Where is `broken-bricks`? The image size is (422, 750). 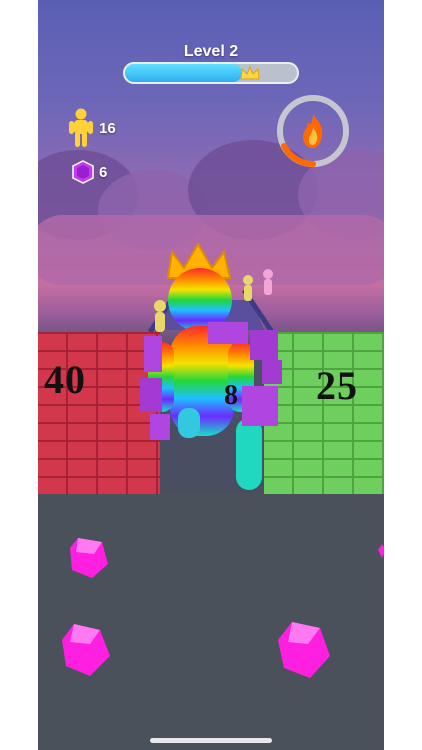 broken-bricks is located at coordinates (211, 381).